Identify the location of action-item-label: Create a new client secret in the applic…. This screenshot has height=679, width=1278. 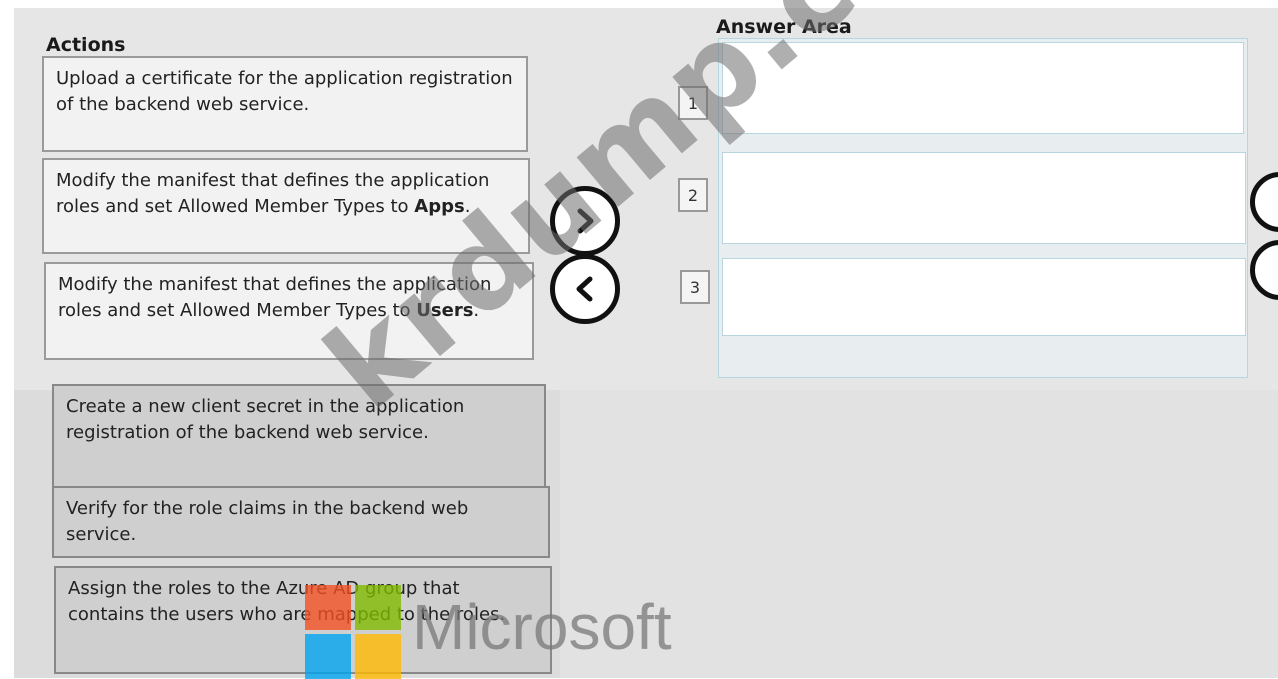
(265, 419).